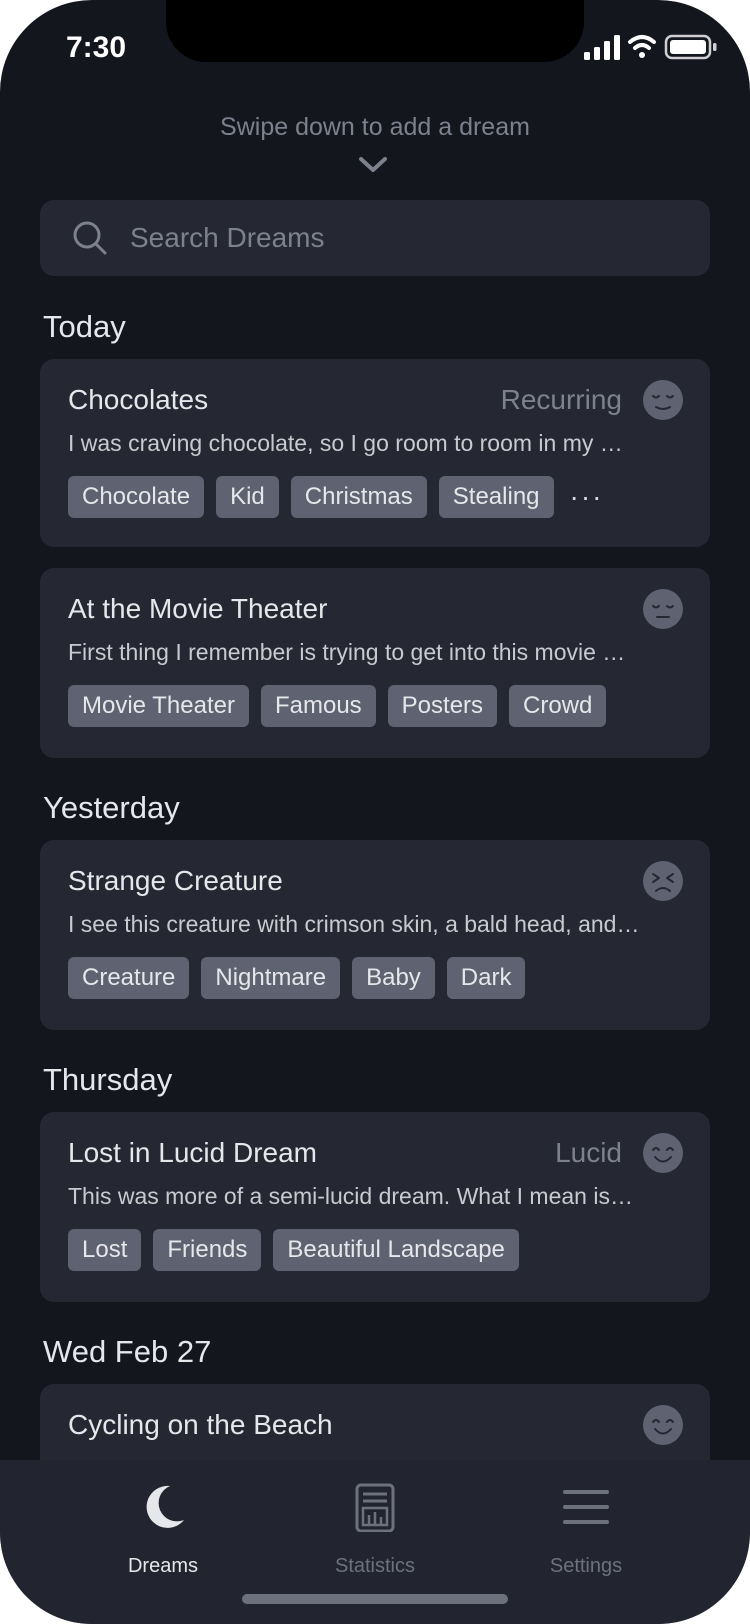 The height and width of the screenshot is (1624, 750). What do you see at coordinates (129, 978) in the screenshot?
I see `tag-chip: Creature` at bounding box center [129, 978].